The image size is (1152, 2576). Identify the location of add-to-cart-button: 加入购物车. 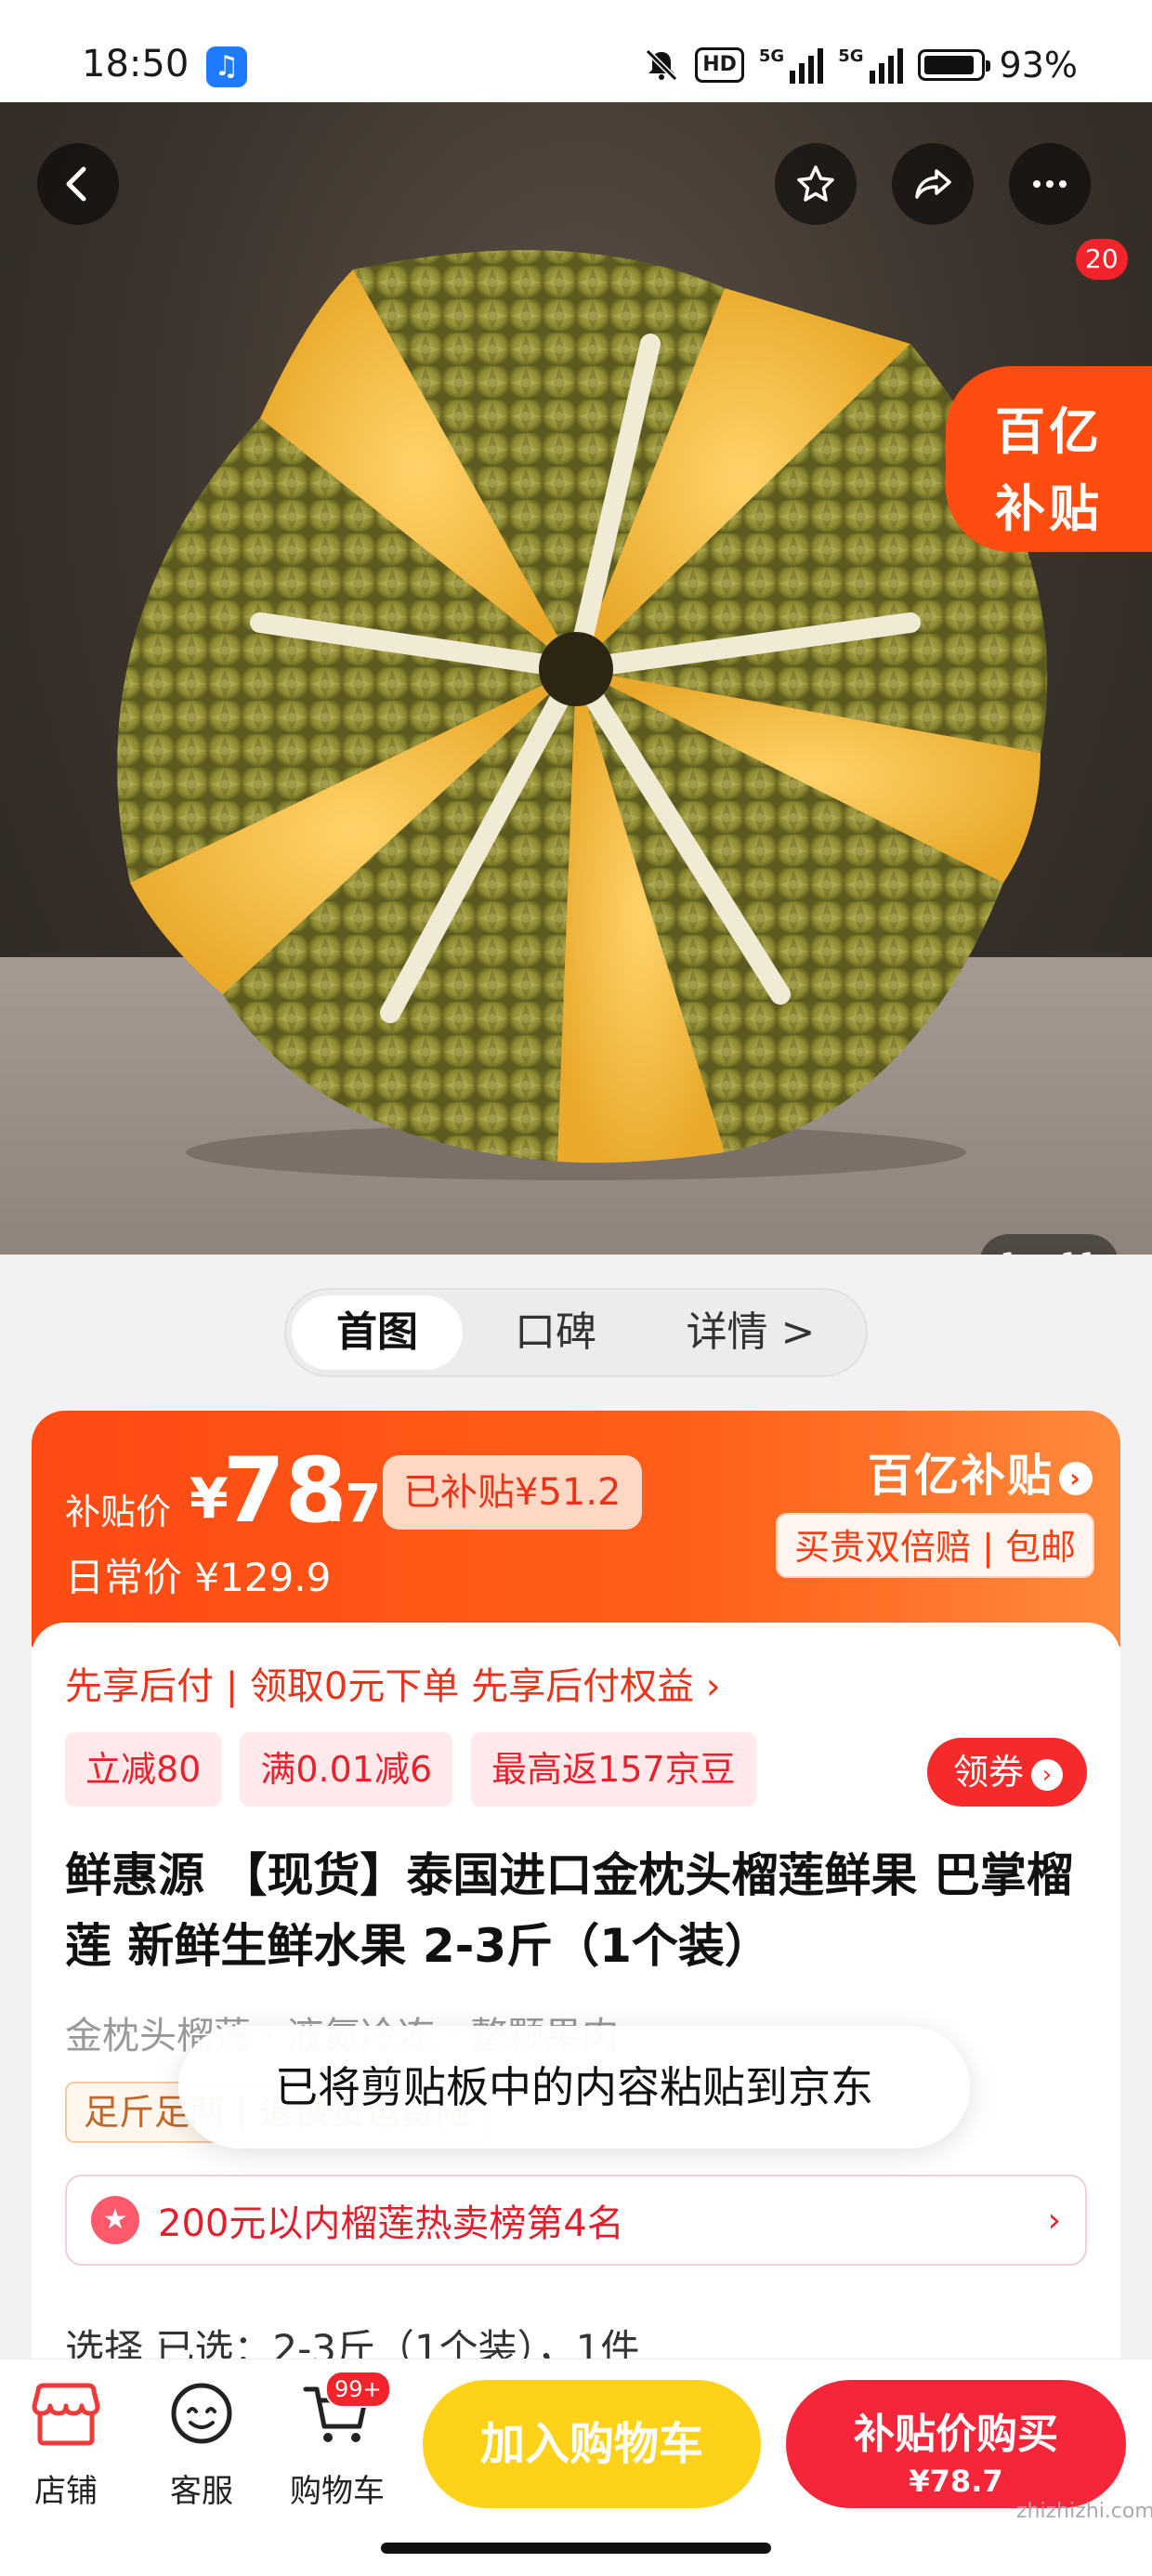
(592, 2444).